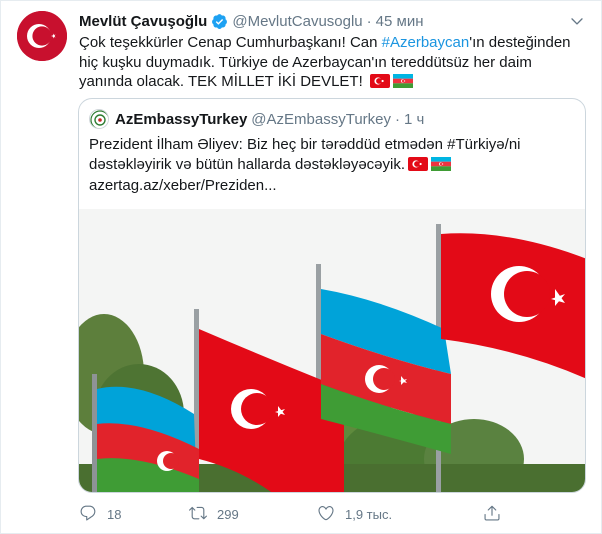 This screenshot has width=602, height=534. Describe the element at coordinates (577, 21) in the screenshot. I see `chevron-down-icon` at that location.